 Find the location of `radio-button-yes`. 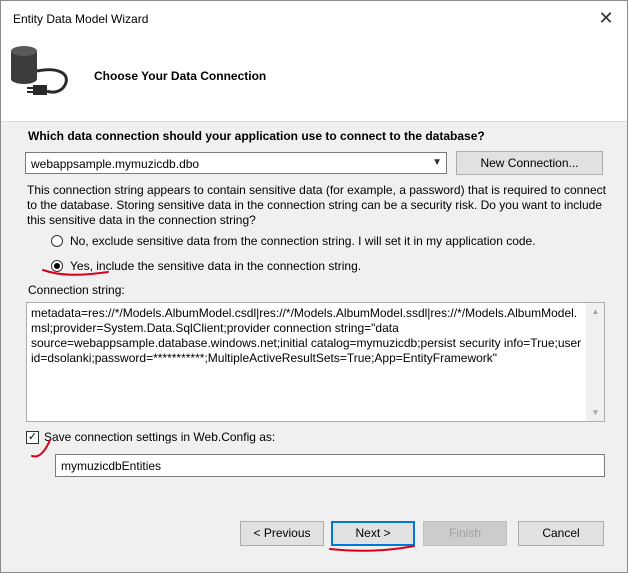

radio-button-yes is located at coordinates (57, 266).